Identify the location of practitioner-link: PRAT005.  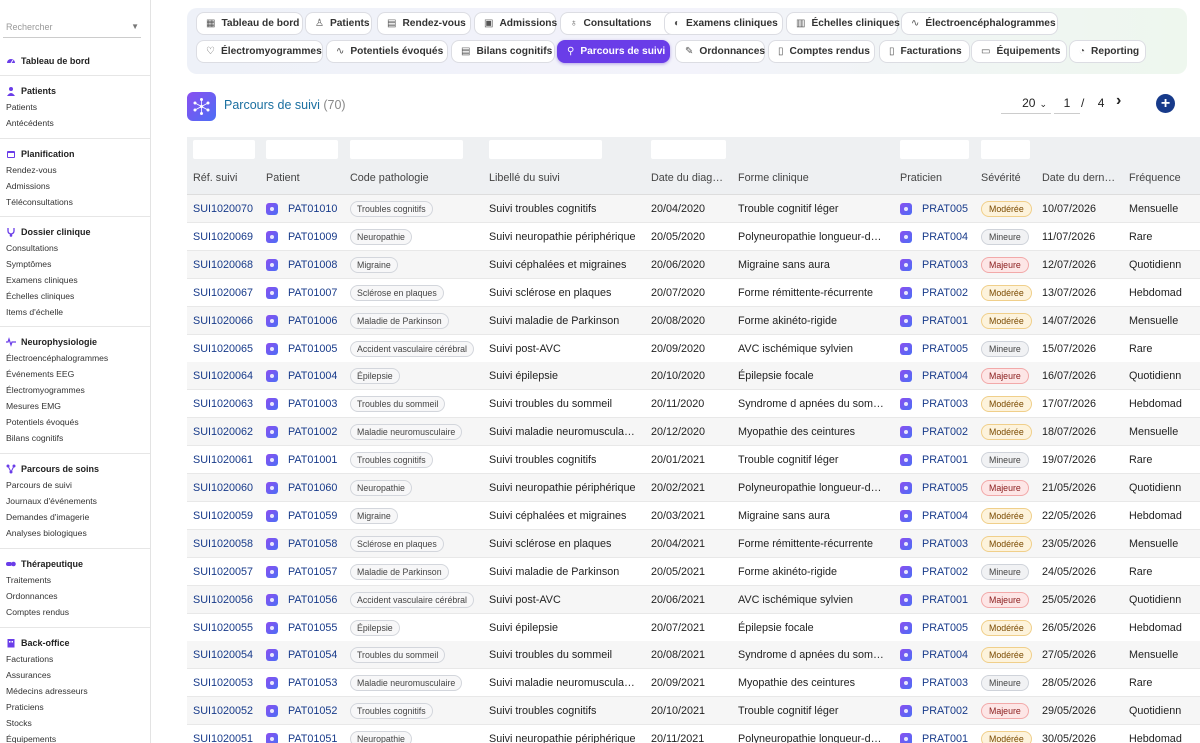
(945, 628).